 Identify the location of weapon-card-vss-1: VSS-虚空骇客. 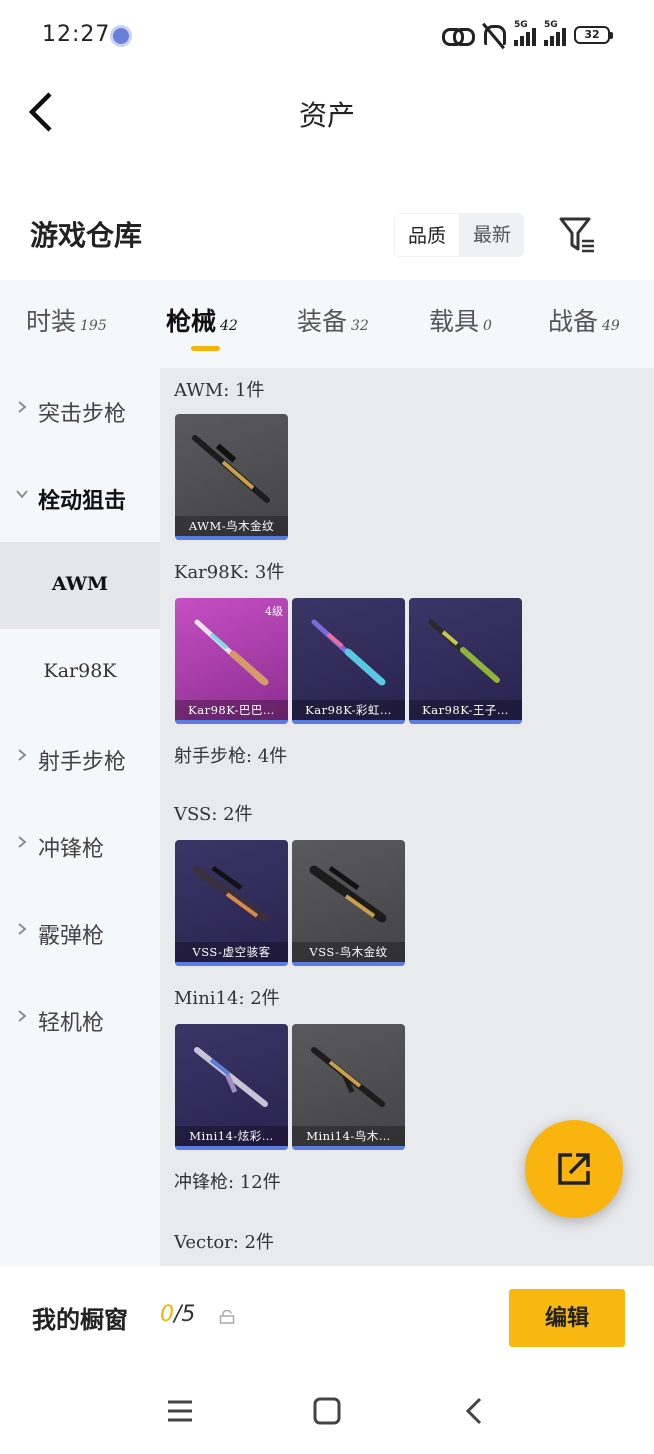
(231, 903).